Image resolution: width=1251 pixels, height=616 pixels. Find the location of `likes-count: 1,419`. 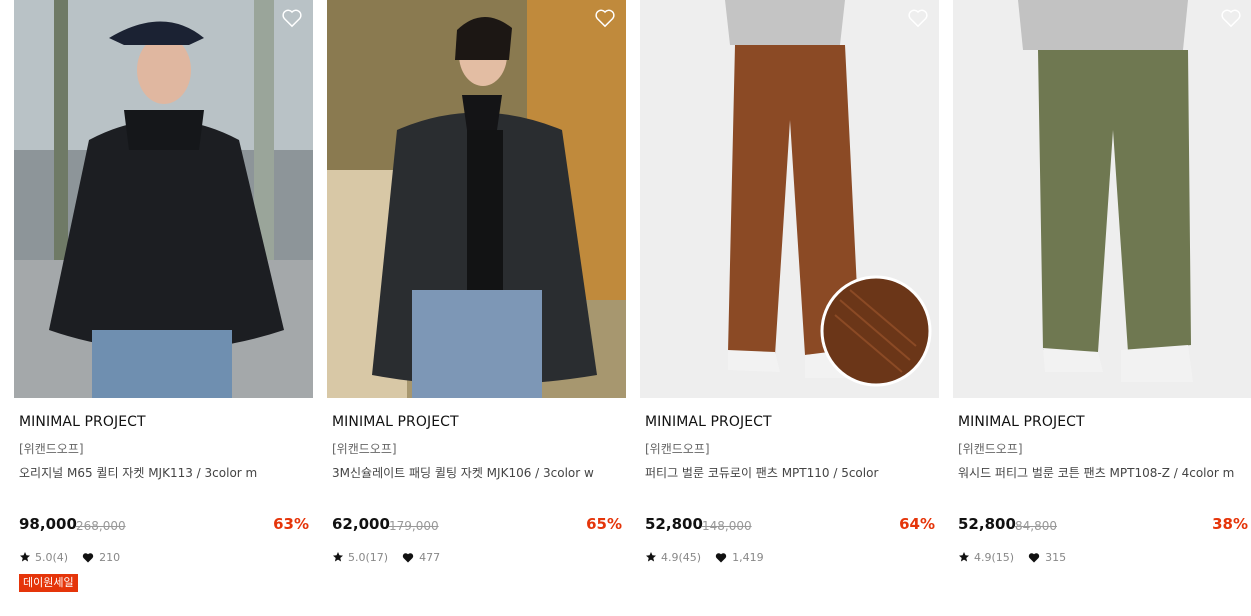

likes-count: 1,419 is located at coordinates (748, 557).